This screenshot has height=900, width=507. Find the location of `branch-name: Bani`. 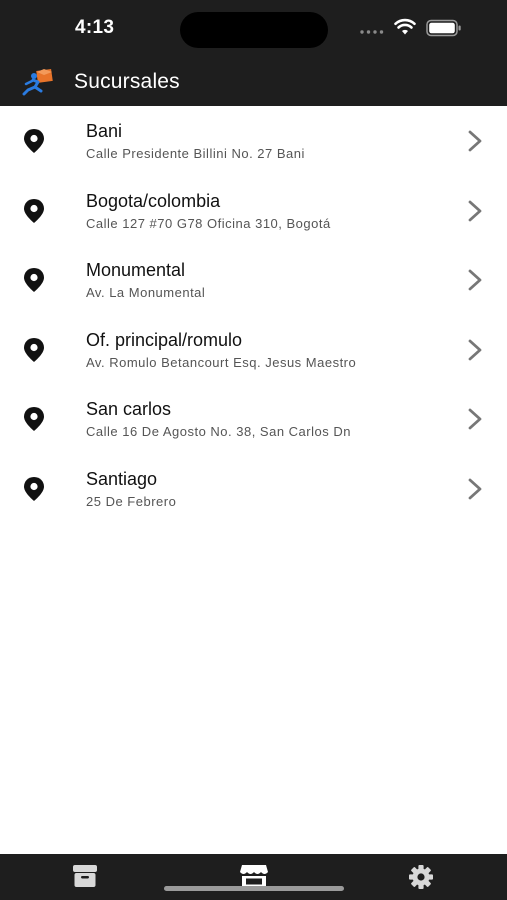

branch-name: Bani is located at coordinates (104, 131).